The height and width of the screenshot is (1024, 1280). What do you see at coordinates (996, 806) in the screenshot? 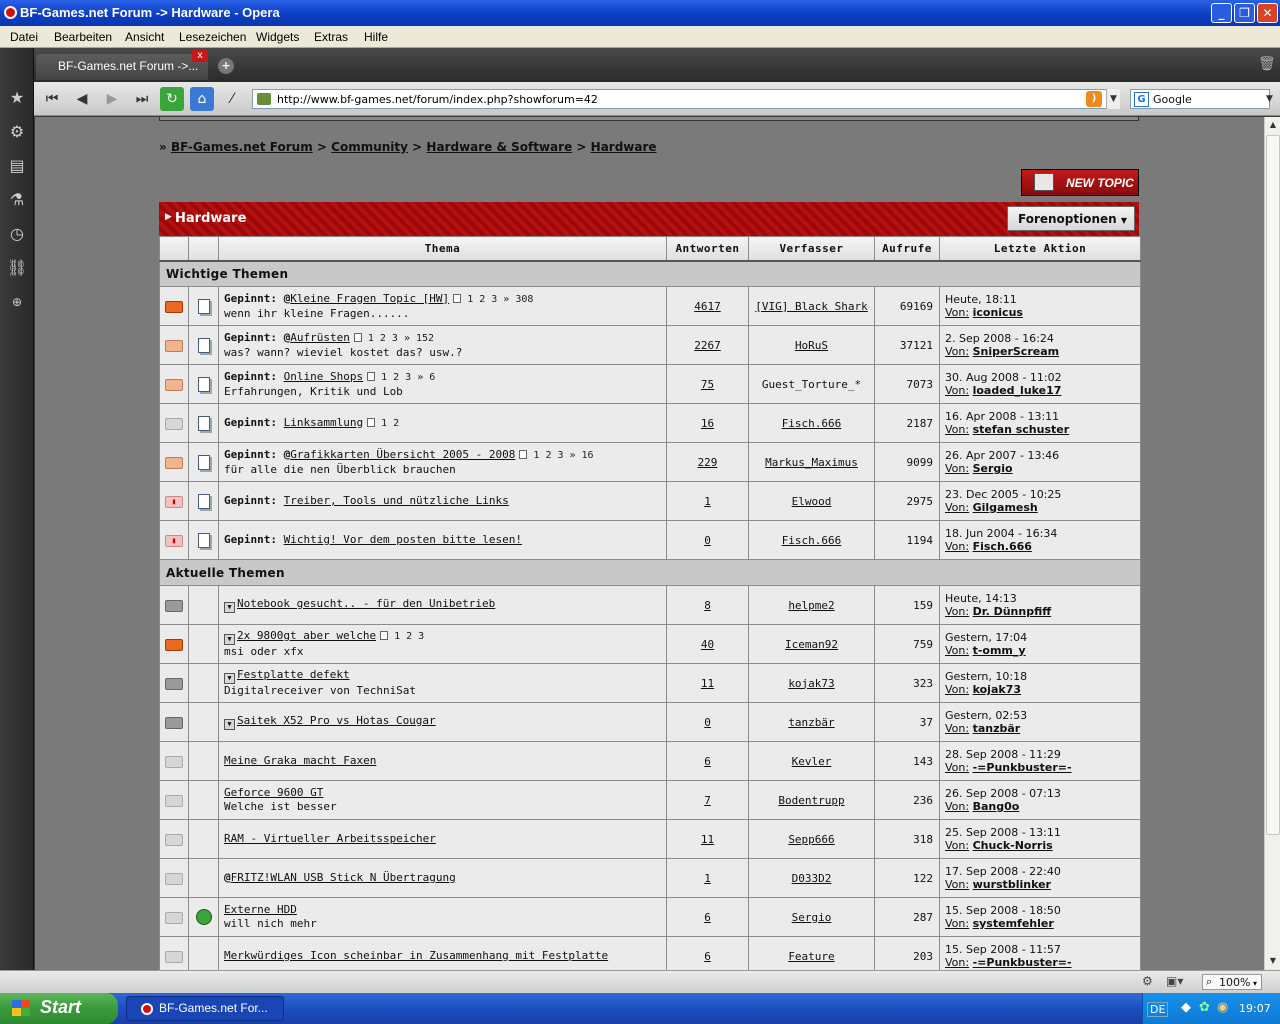
I see `last-poster-link: Bang0o` at bounding box center [996, 806].